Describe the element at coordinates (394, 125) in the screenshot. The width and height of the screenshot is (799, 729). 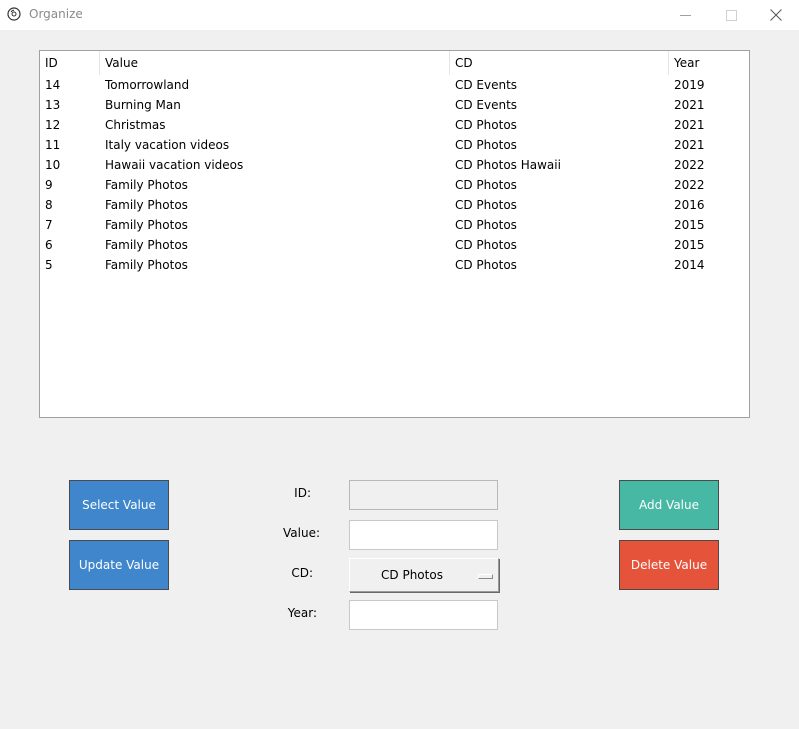
I see `table-row: 12 Christmas CD Photos 2021` at that location.